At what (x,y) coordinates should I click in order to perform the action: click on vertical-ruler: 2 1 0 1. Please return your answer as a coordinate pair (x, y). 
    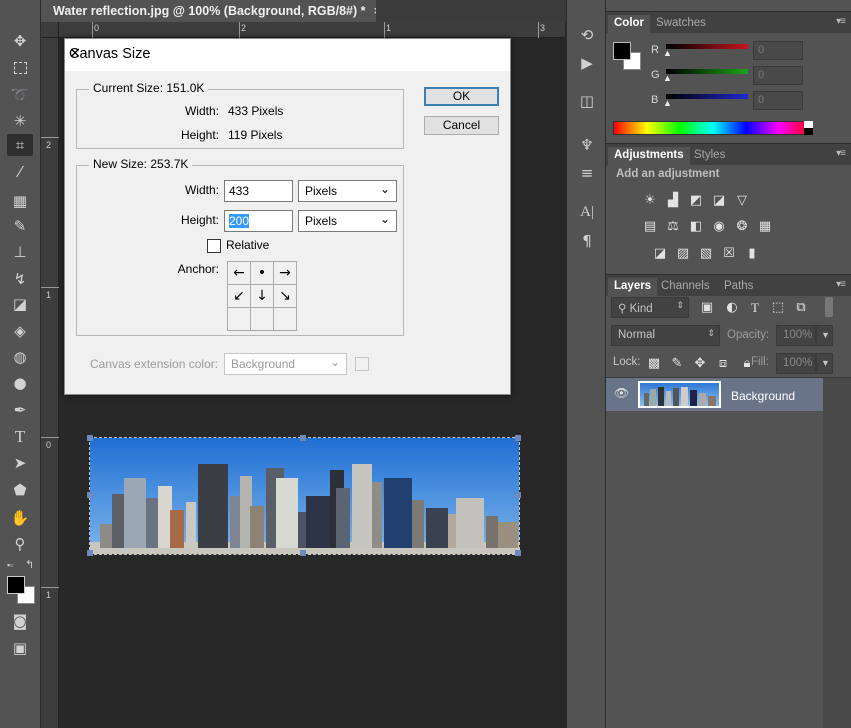
    Looking at the image, I should click on (50, 375).